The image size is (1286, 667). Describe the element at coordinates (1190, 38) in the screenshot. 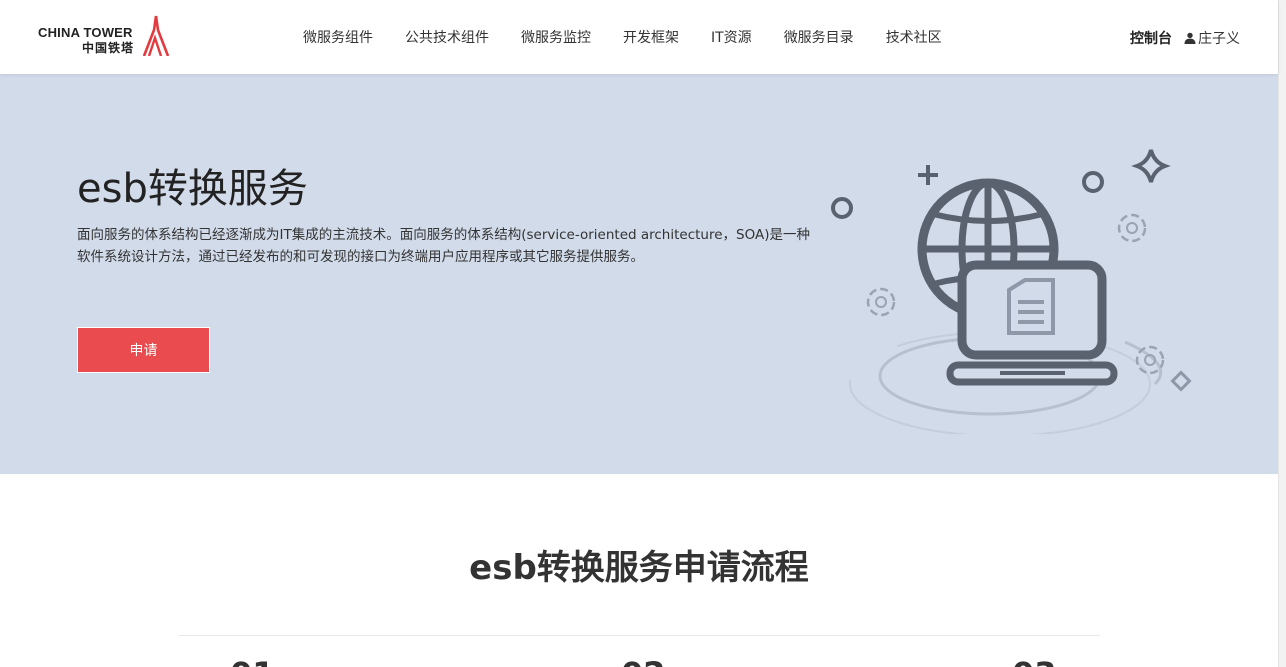

I see `user-icon` at that location.